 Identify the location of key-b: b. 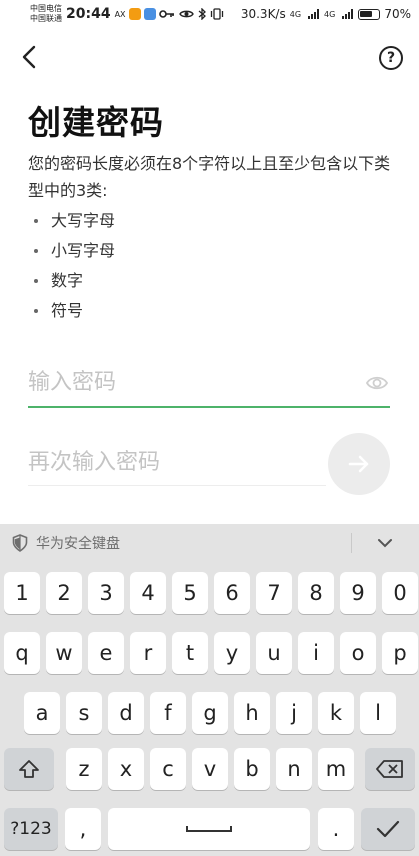
(252, 769).